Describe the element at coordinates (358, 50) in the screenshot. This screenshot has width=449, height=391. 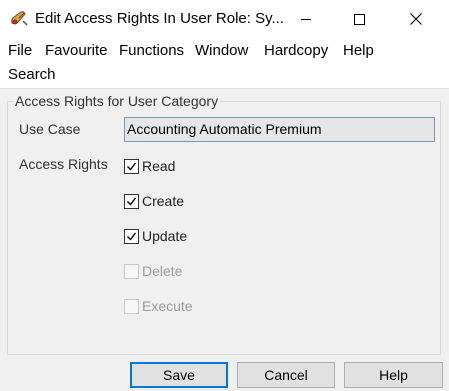
I see `menu-help: Help` at that location.